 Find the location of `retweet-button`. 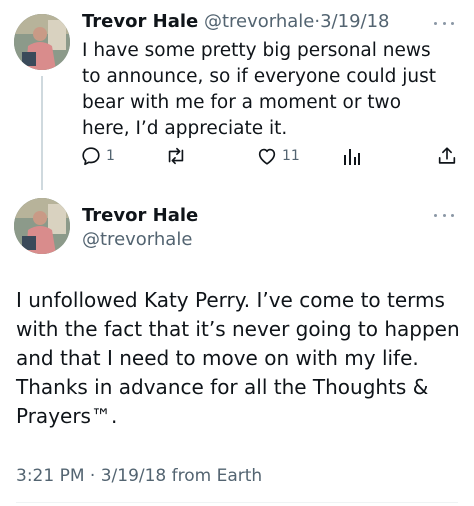

retweet-button is located at coordinates (178, 156).